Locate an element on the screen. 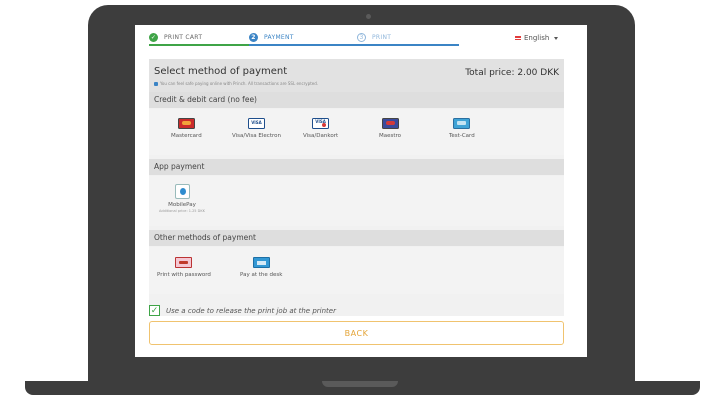 The image size is (721, 401). section-title: App payment is located at coordinates (179, 166).